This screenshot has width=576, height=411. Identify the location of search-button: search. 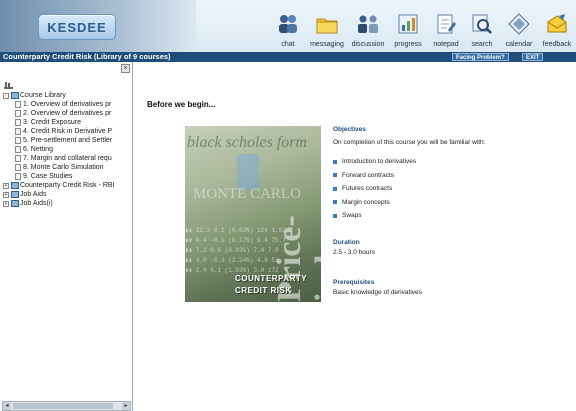
(482, 26).